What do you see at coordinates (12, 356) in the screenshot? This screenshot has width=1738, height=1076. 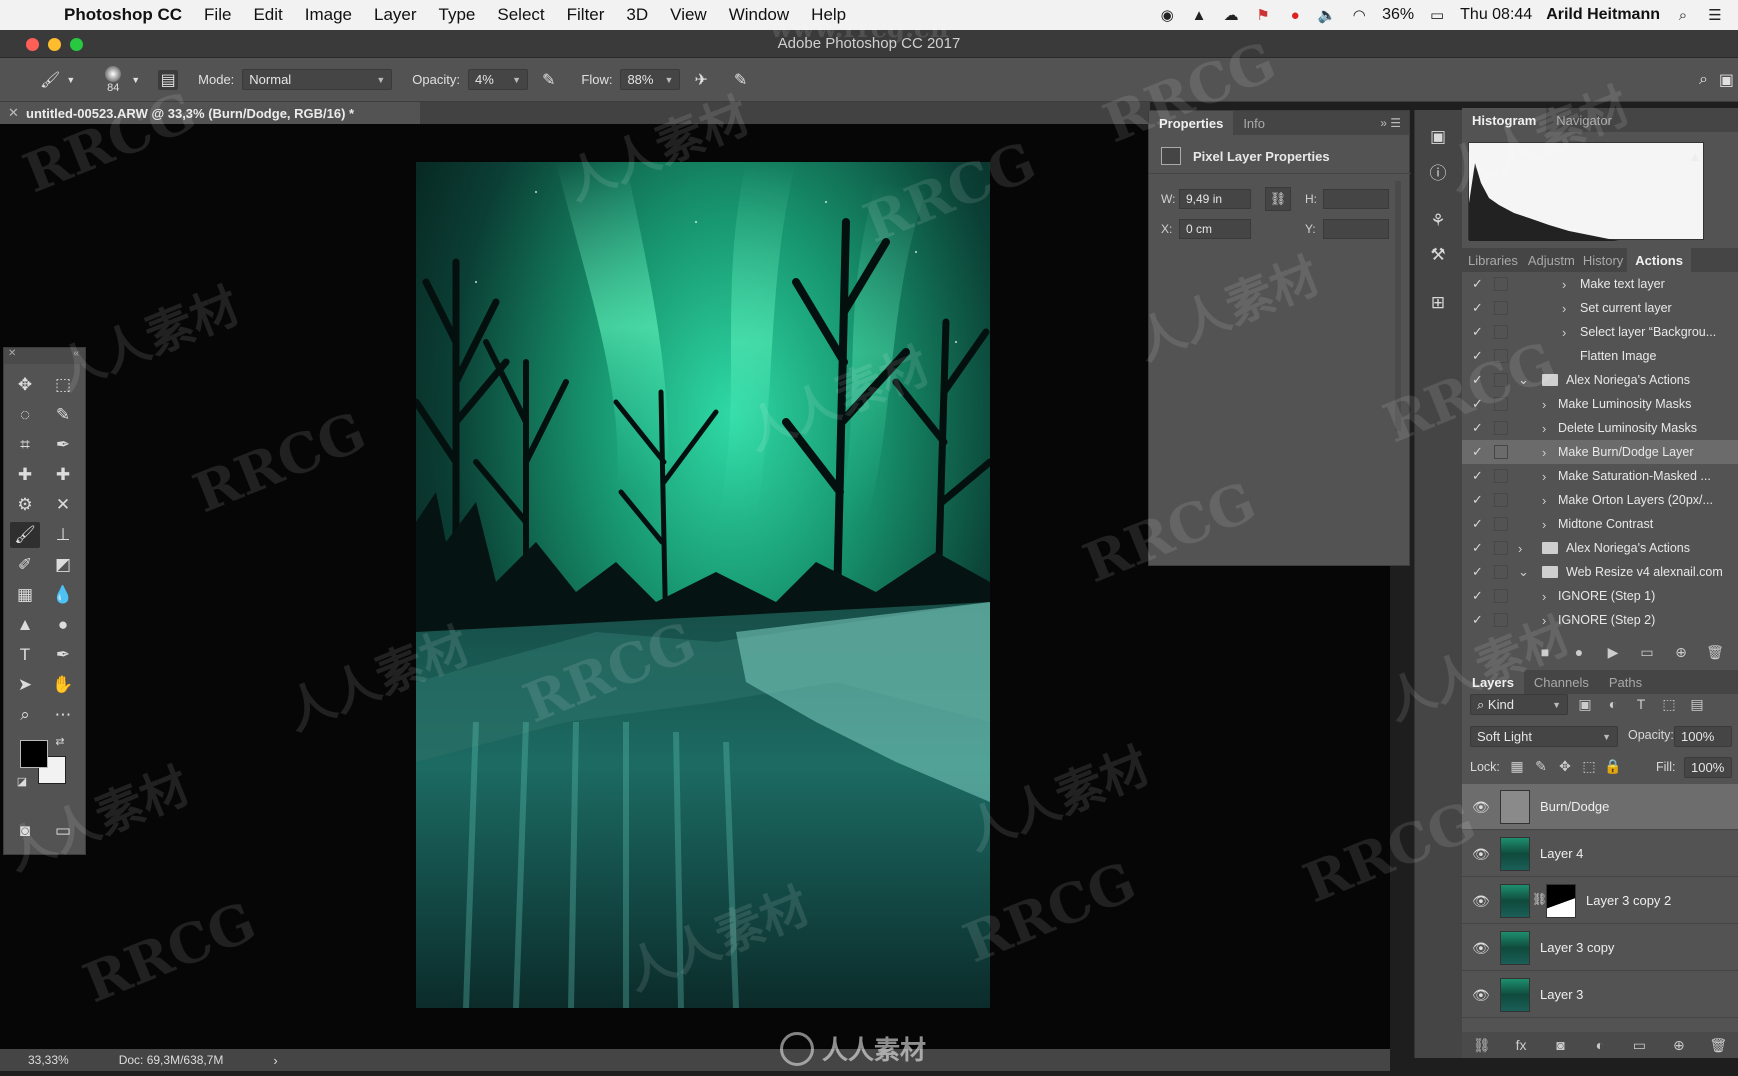 I see `close-icon: ✕` at bounding box center [12, 356].